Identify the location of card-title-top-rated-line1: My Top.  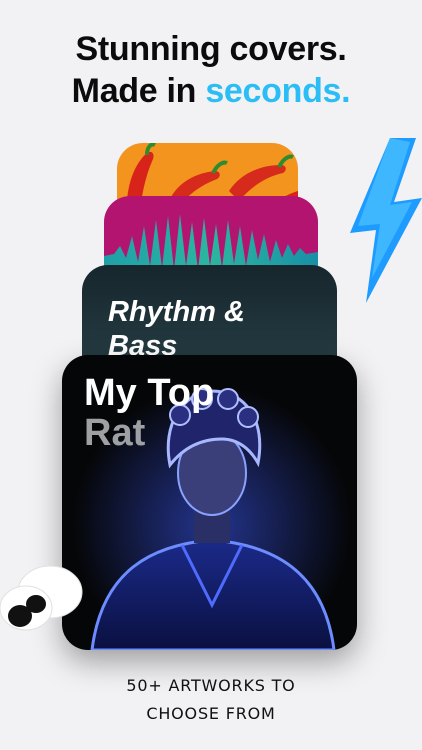
(149, 393).